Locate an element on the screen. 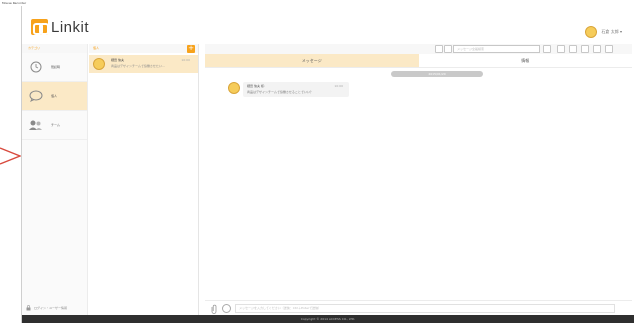  contact-name: 細田 信夫 is located at coordinates (117, 60).